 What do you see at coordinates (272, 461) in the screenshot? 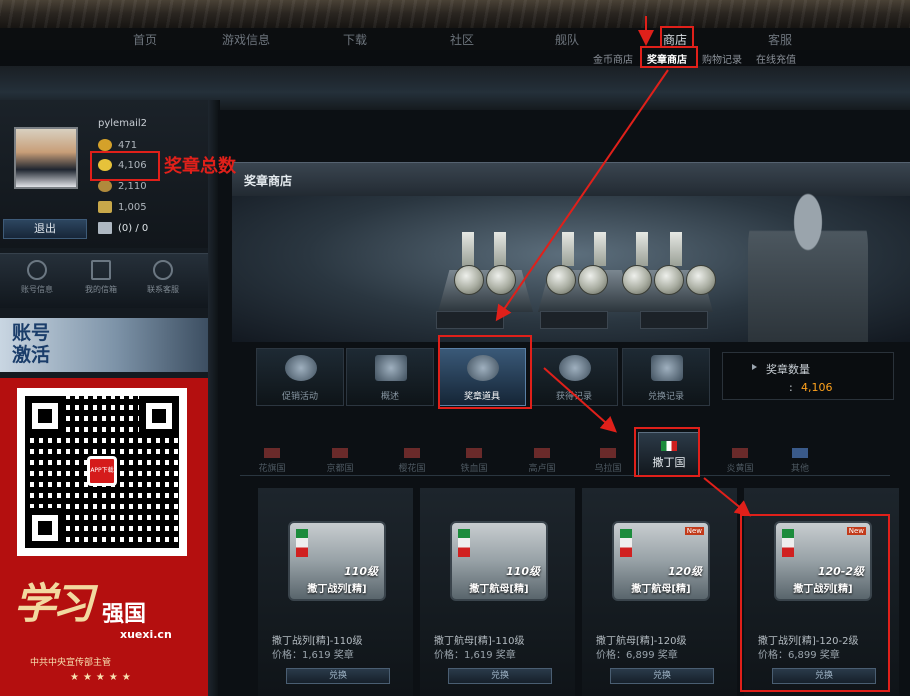
I see `nation-tab: 花旗国` at bounding box center [272, 461].